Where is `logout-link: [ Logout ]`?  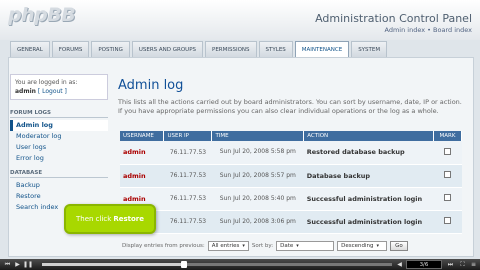
logout-link: [ Logout ] is located at coordinates (52, 91).